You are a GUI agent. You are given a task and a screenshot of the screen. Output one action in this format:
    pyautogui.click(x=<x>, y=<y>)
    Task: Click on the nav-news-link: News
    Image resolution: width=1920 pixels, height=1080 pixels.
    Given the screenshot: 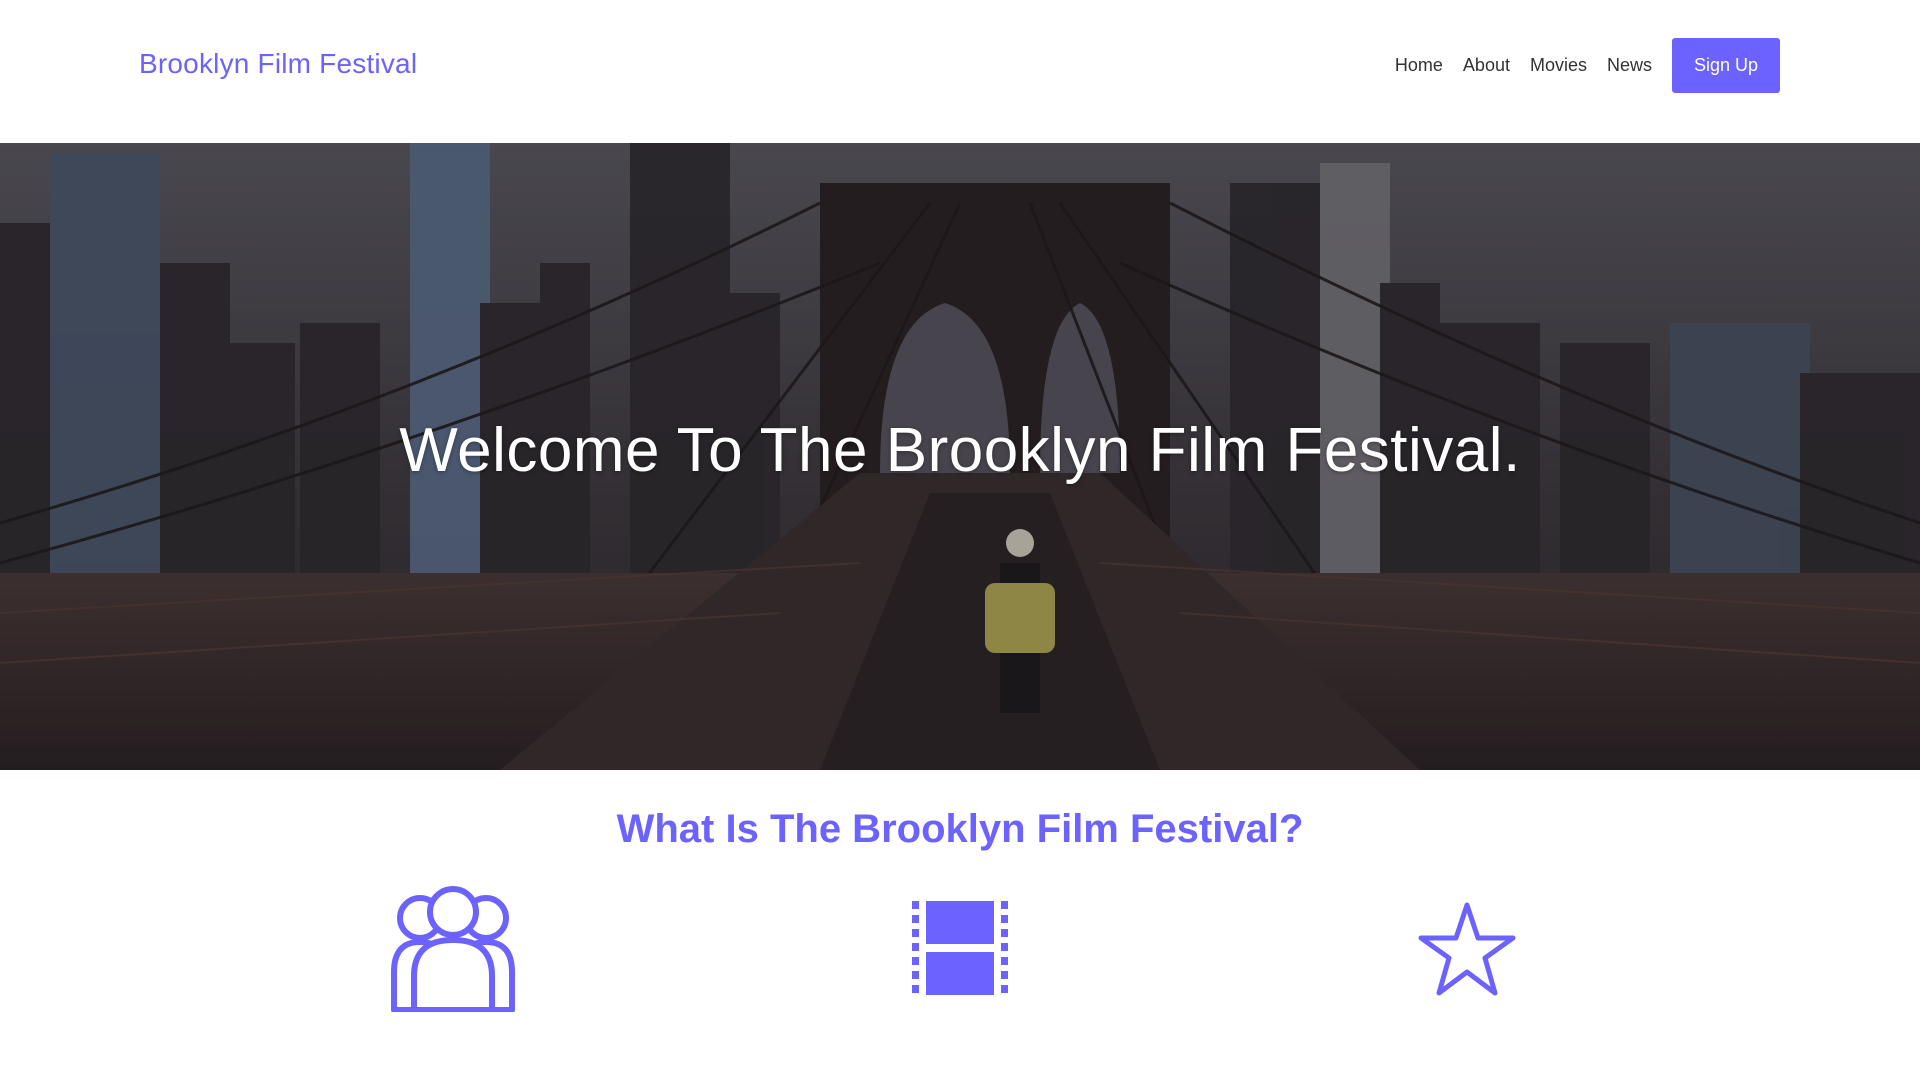 What is the action you would take?
    pyautogui.click(x=1629, y=65)
    